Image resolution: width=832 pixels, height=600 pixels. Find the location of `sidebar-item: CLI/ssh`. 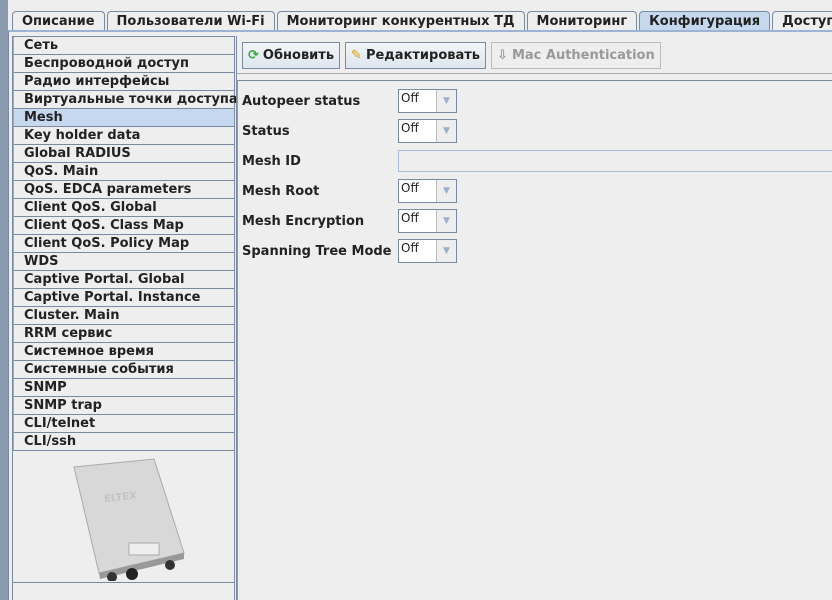

sidebar-item: CLI/ssh is located at coordinates (123, 442).